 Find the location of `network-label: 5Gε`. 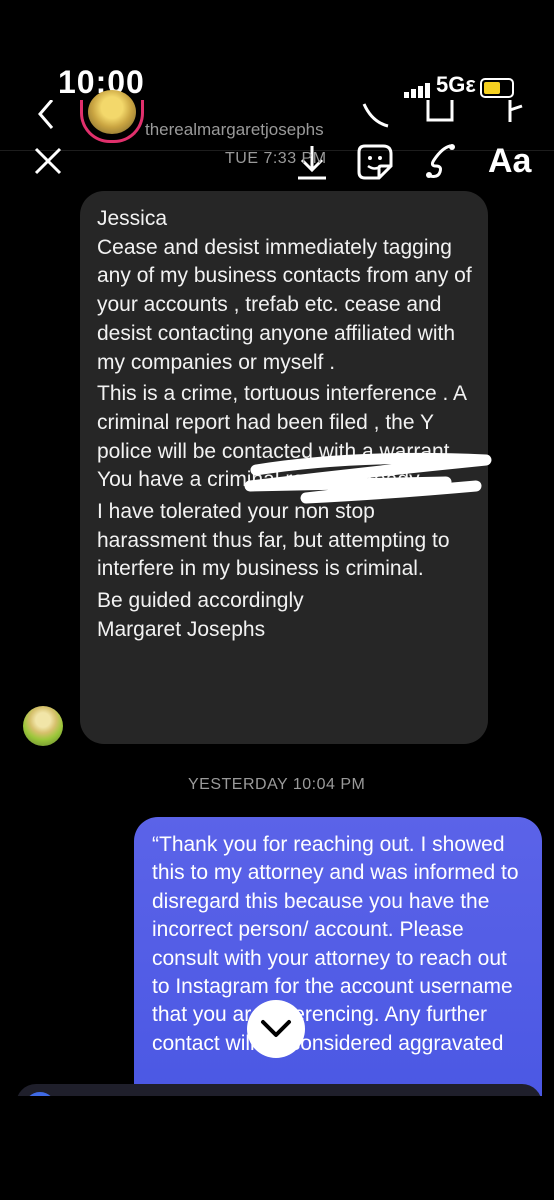

network-label: 5Gε is located at coordinates (456, 84).